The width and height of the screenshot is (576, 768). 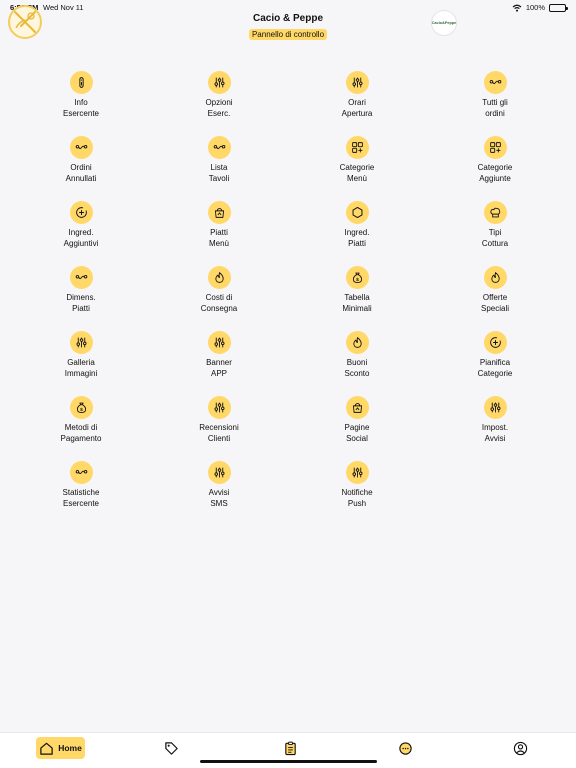 I want to click on tile-label: Impost. Avvisi, so click(x=495, y=433).